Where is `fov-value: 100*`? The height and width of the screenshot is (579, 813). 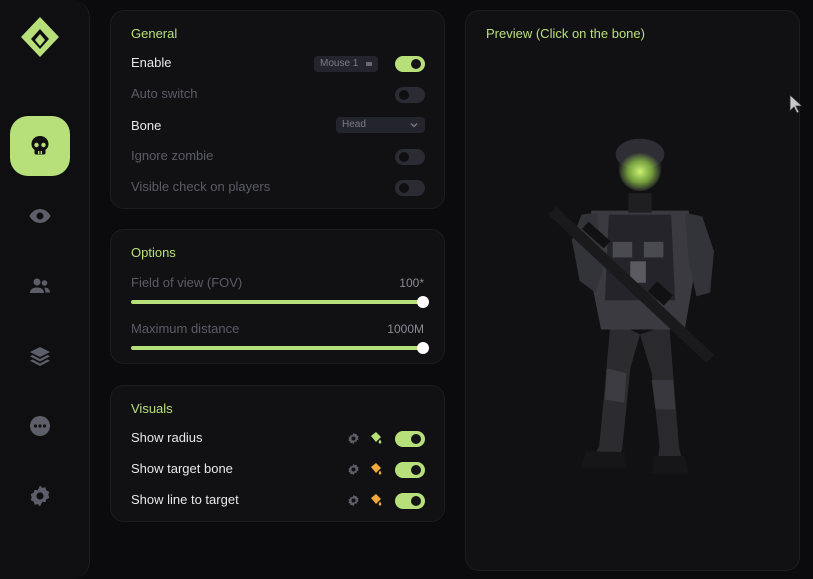 fov-value: 100* is located at coordinates (411, 283).